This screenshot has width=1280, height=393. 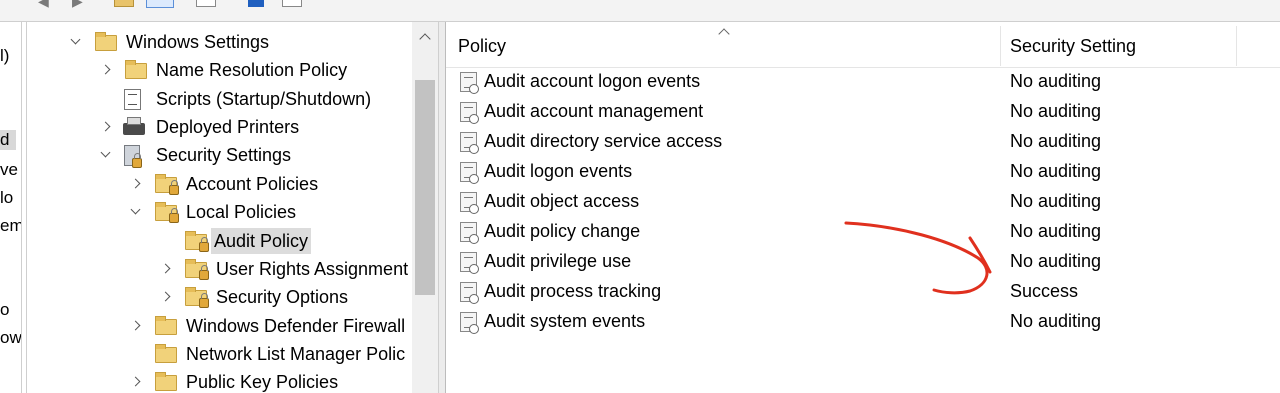 I want to click on table-row: Audit privilege use No auditing, so click(x=863, y=261).